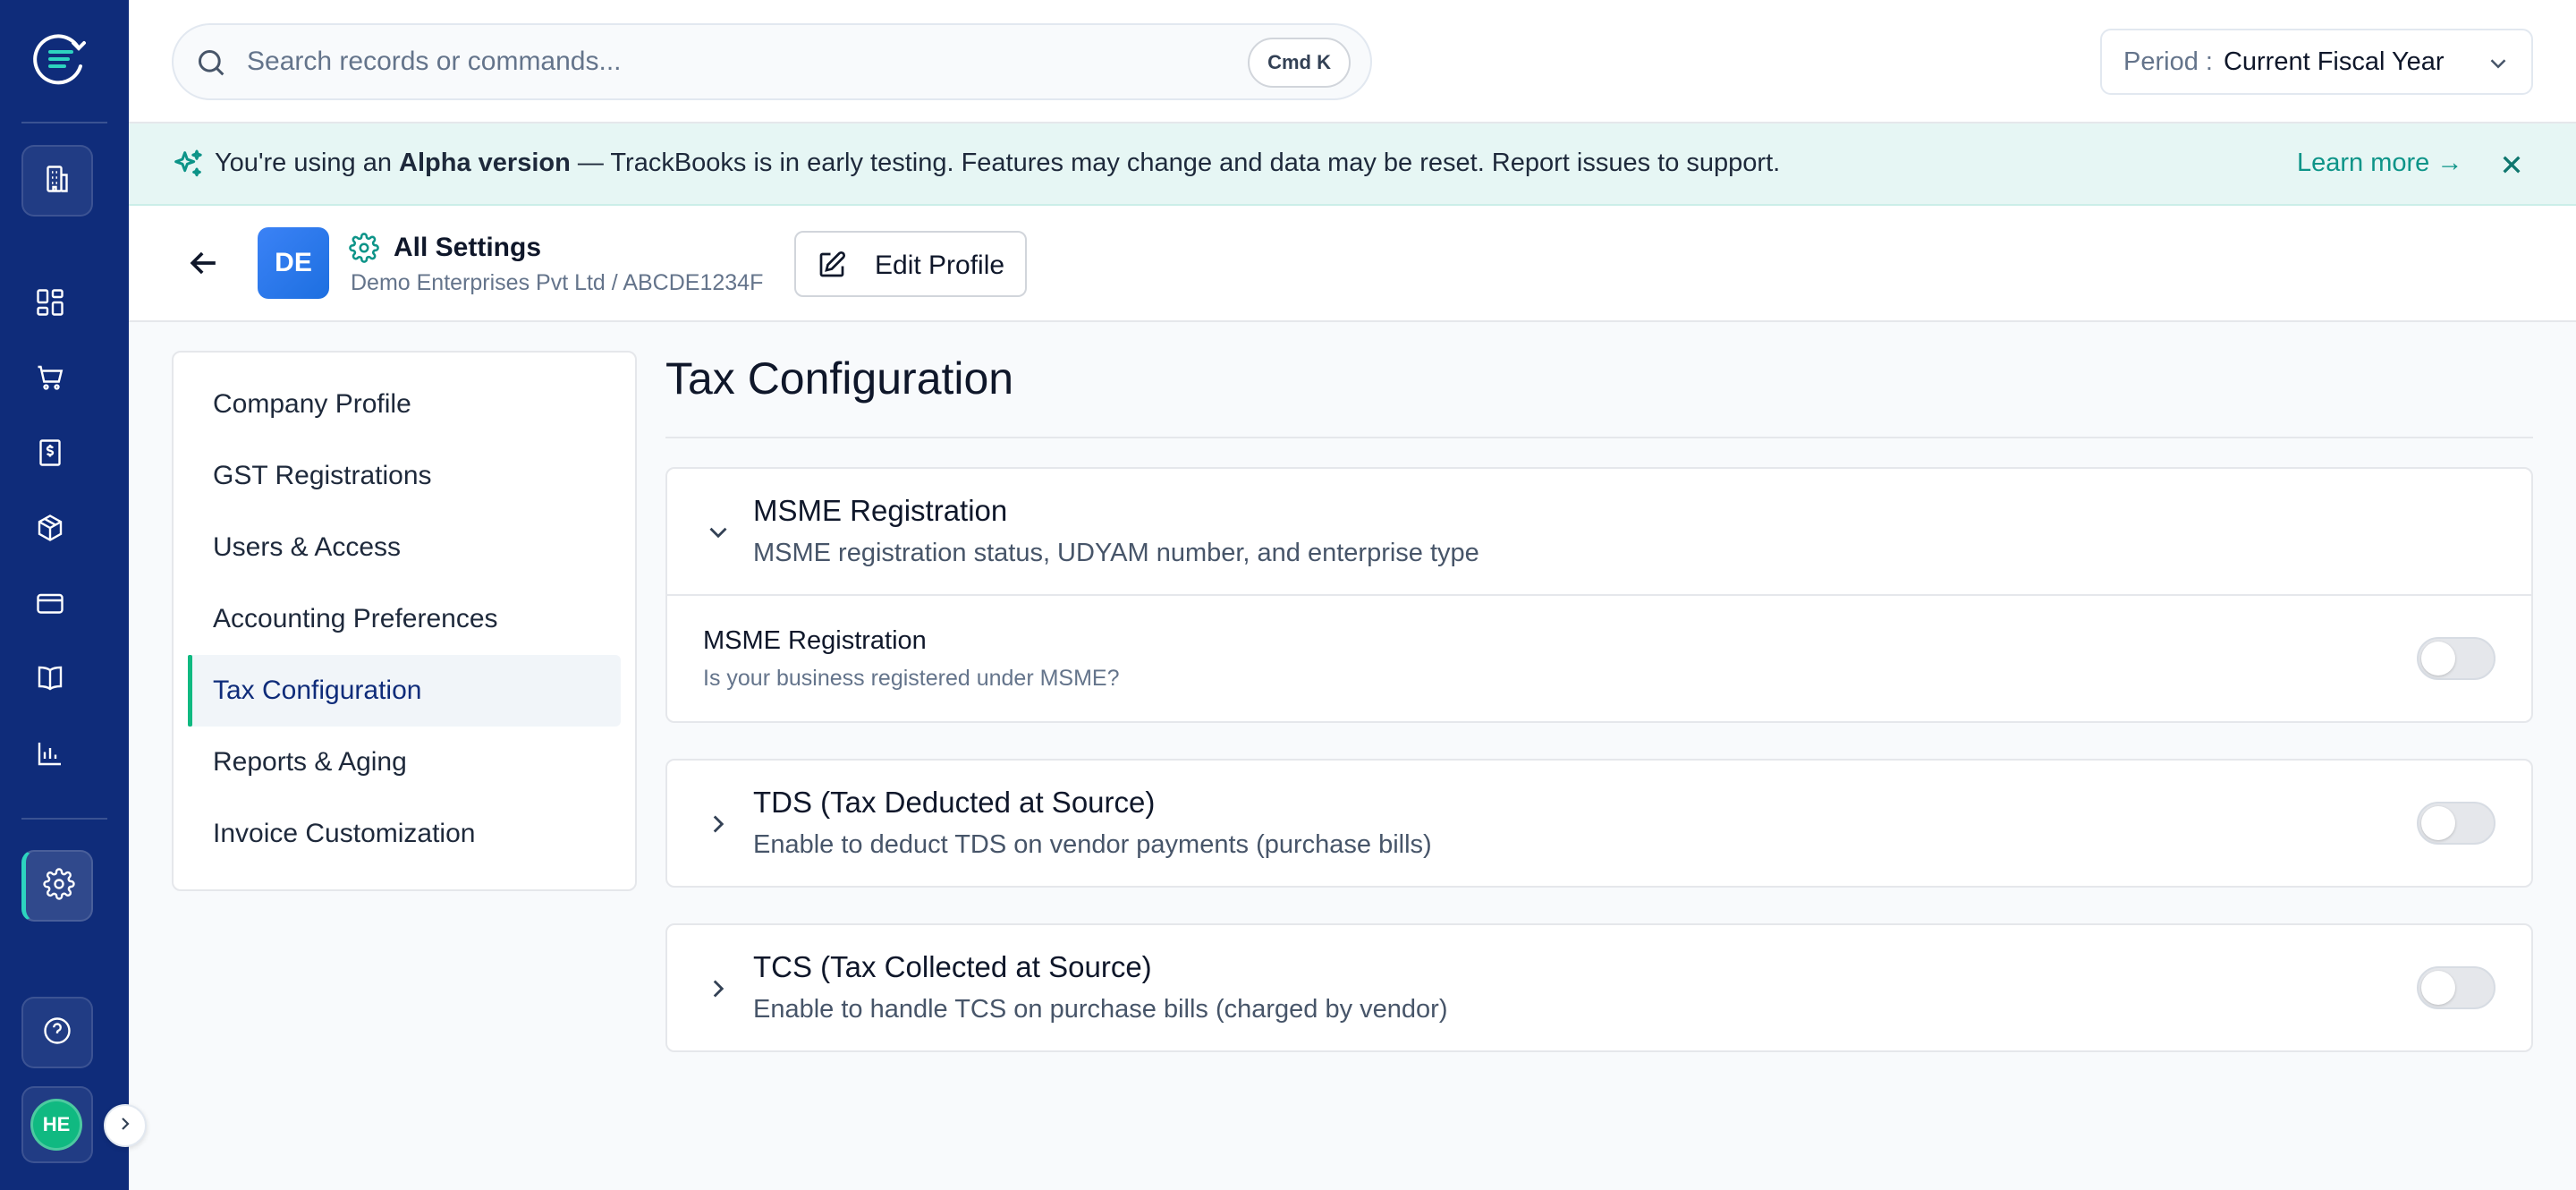 The height and width of the screenshot is (1190, 2576). I want to click on section-divider, so click(1599, 595).